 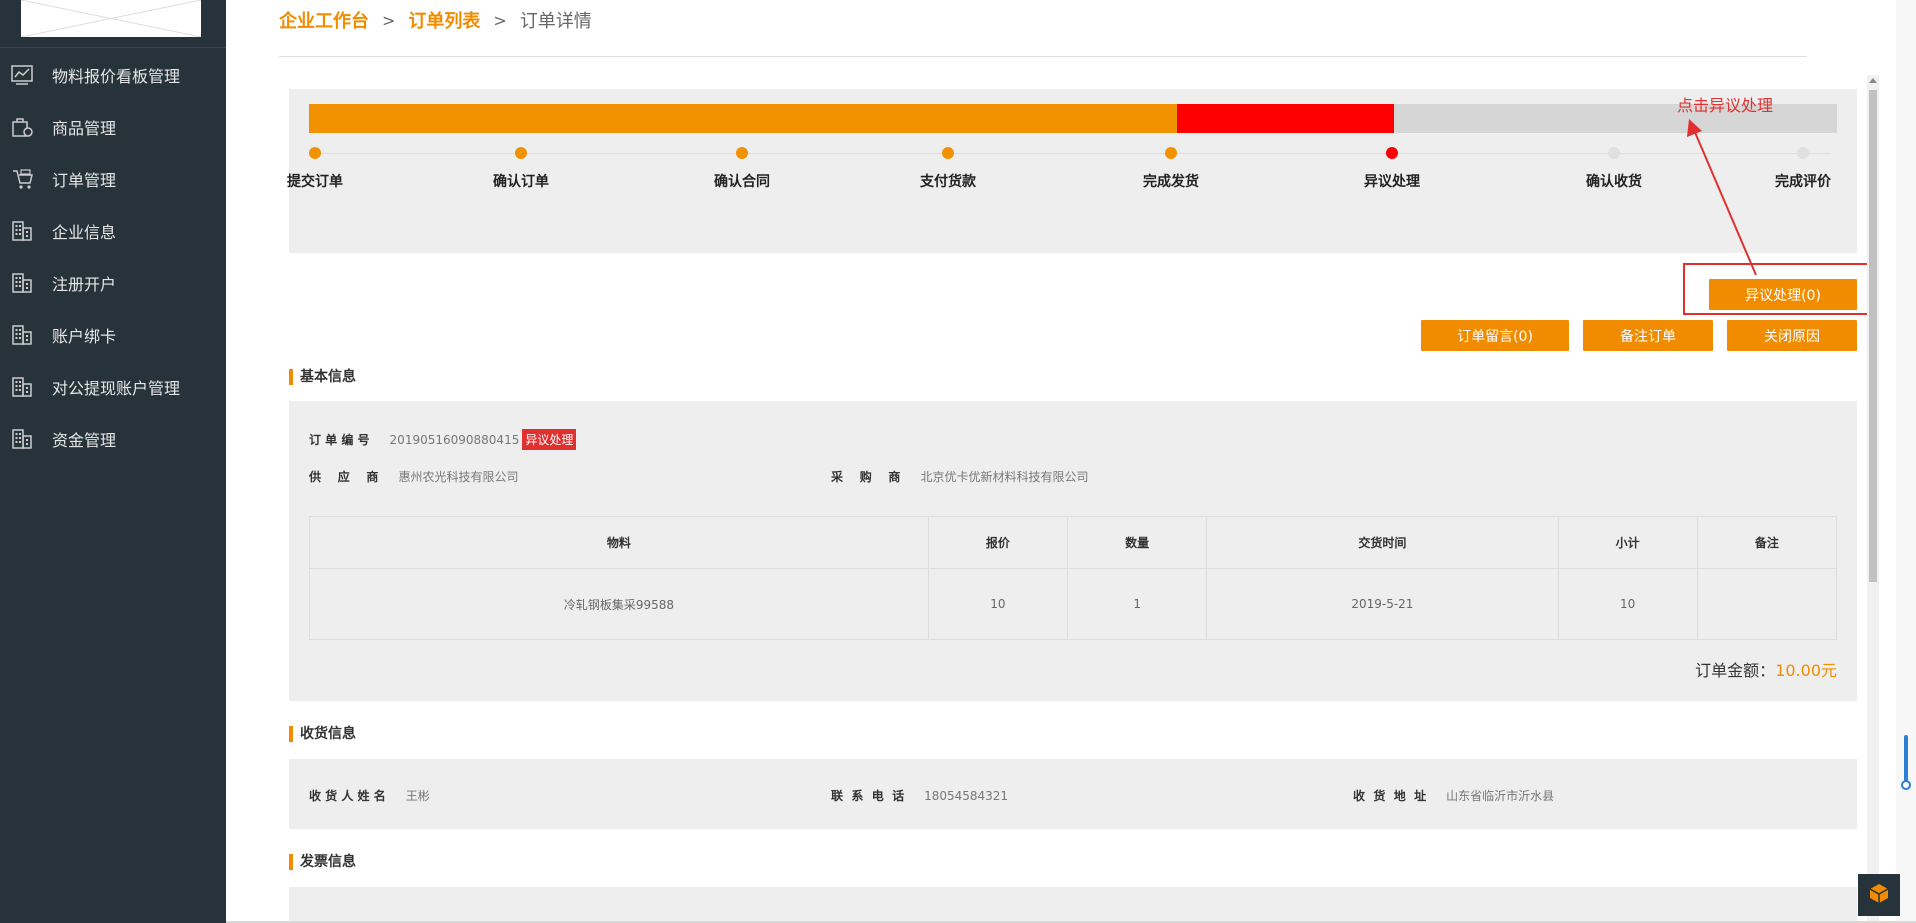 I want to click on breadcrumb-order-list-link: 订单列表, so click(x=444, y=20).